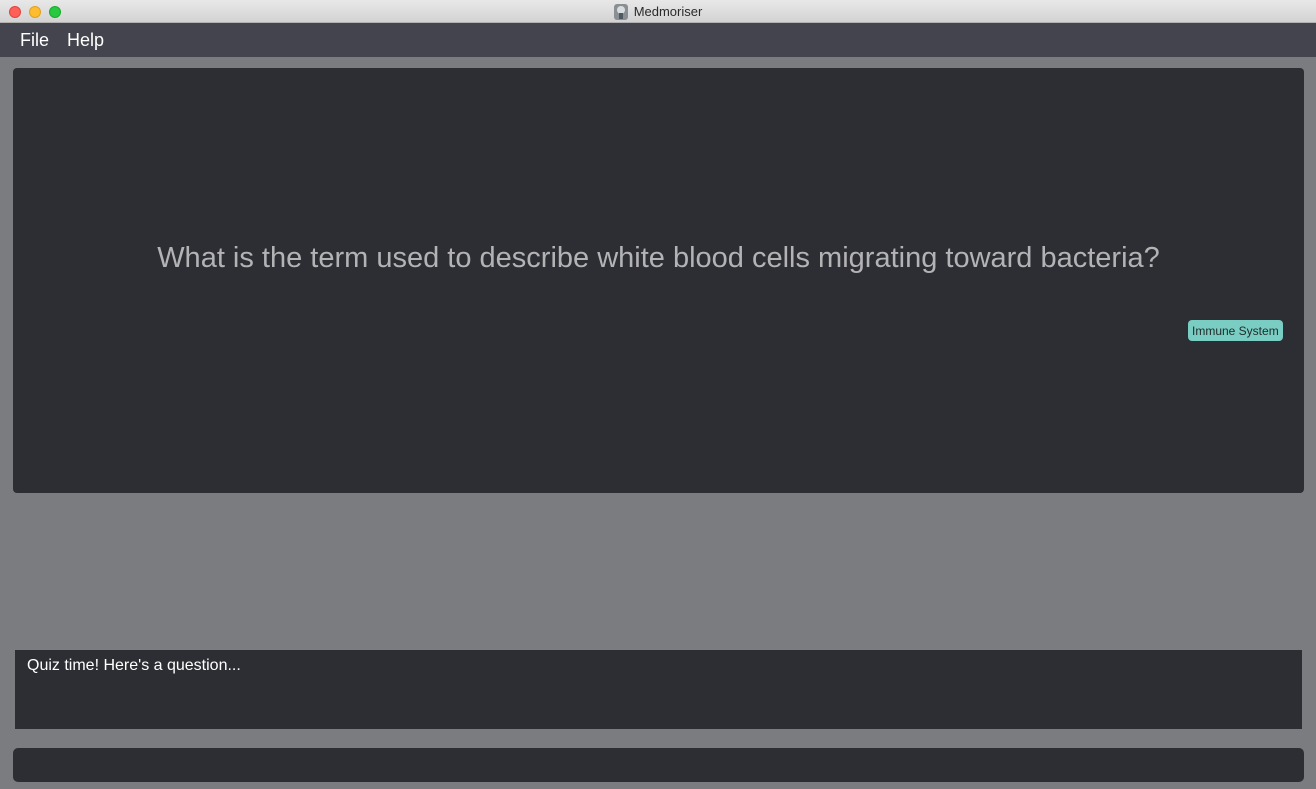  I want to click on window-title: Medmoriser, so click(668, 11).